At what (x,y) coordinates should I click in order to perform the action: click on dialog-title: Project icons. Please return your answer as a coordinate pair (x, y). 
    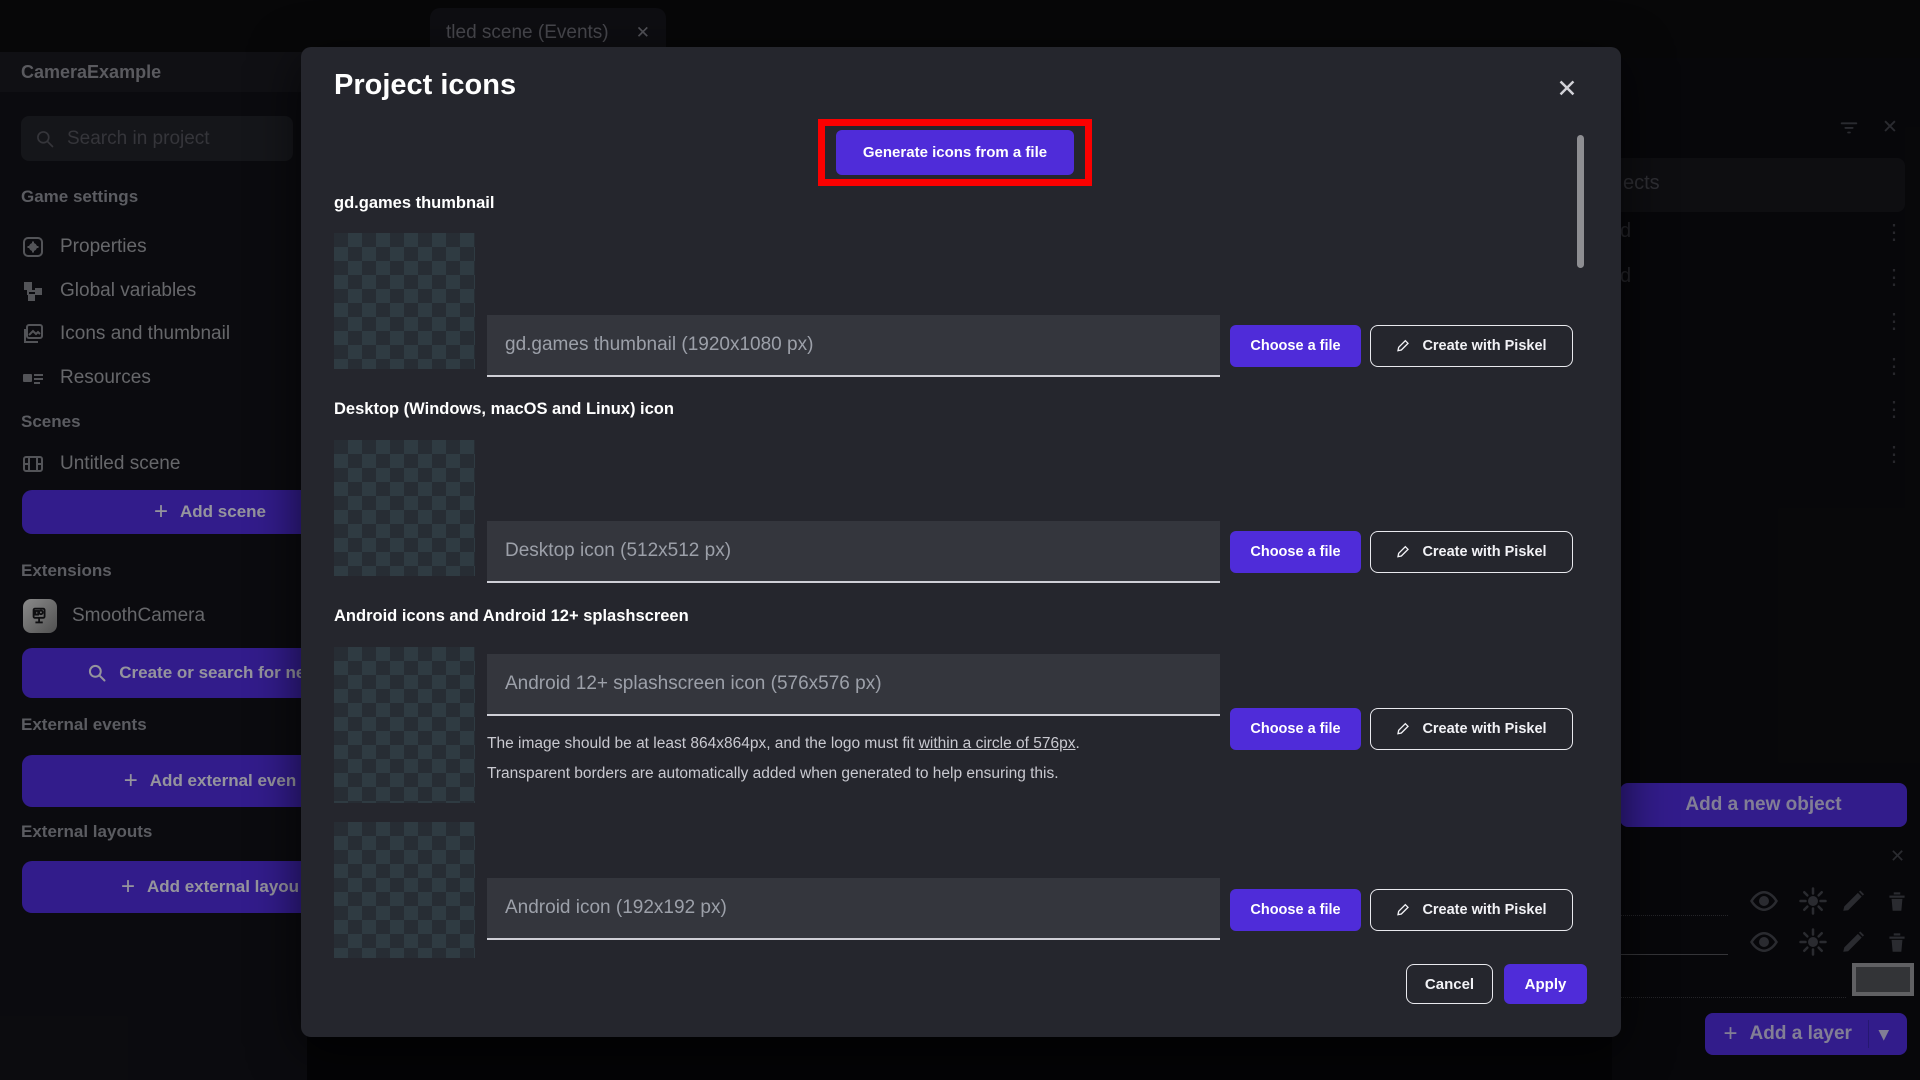
    Looking at the image, I should click on (425, 85).